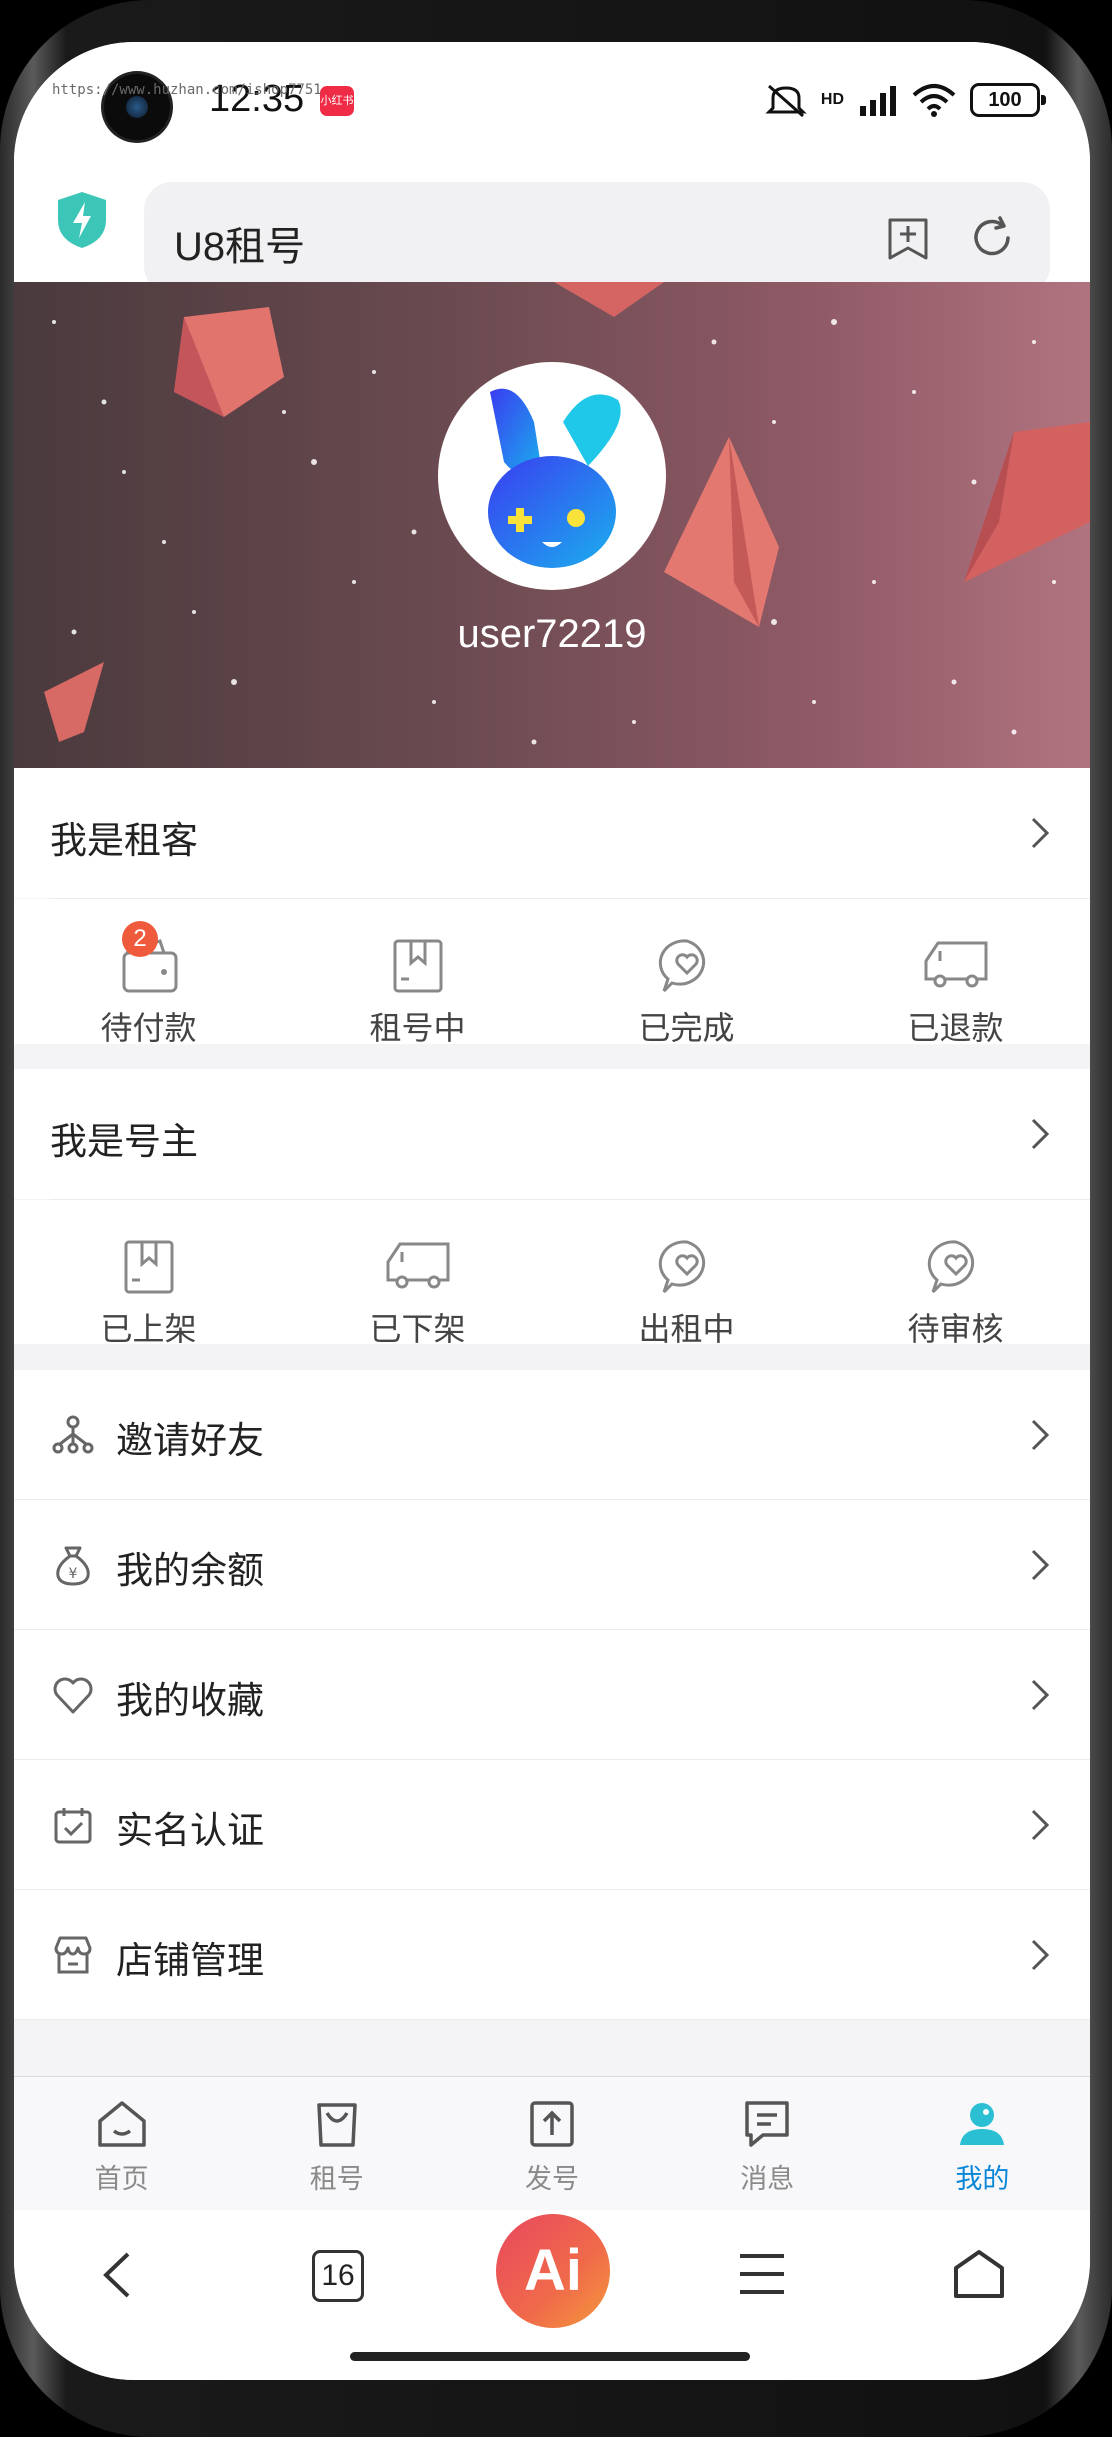  What do you see at coordinates (417, 1028) in the screenshot?
I see `grid-item-label: 租号中` at bounding box center [417, 1028].